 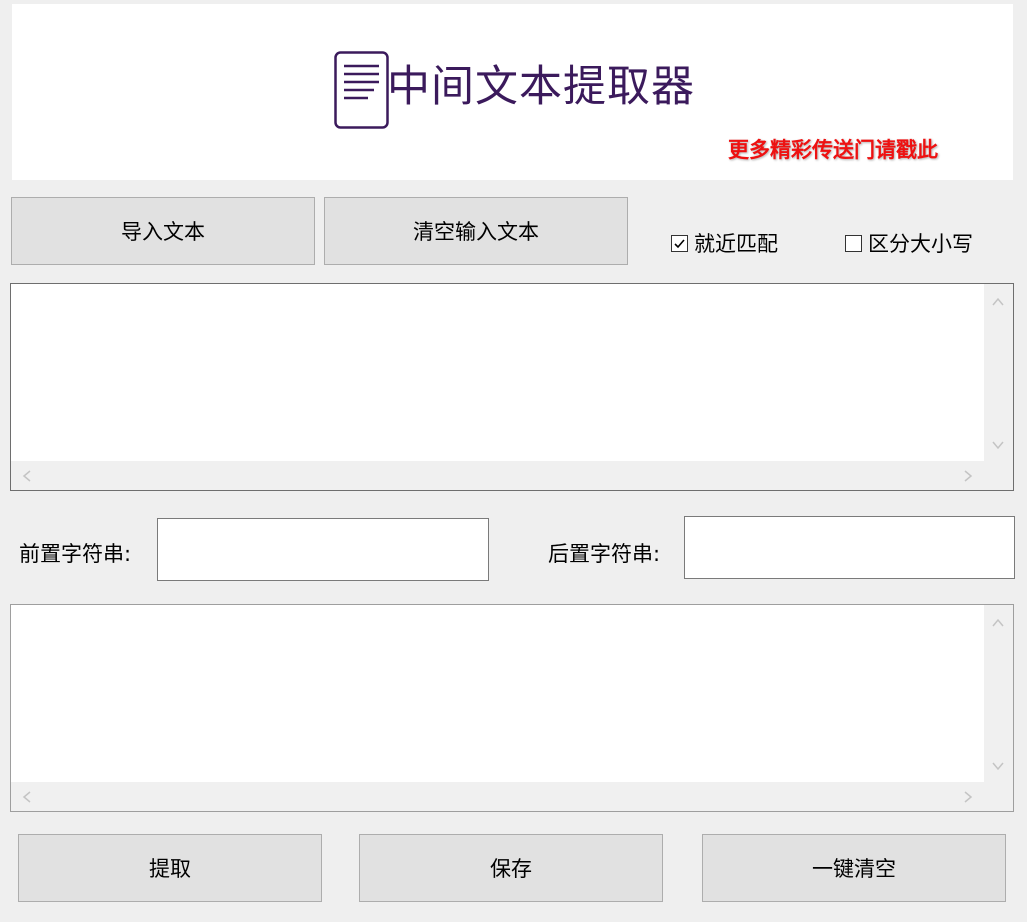 I want to click on clear-all-button: 一键清空, so click(x=854, y=868).